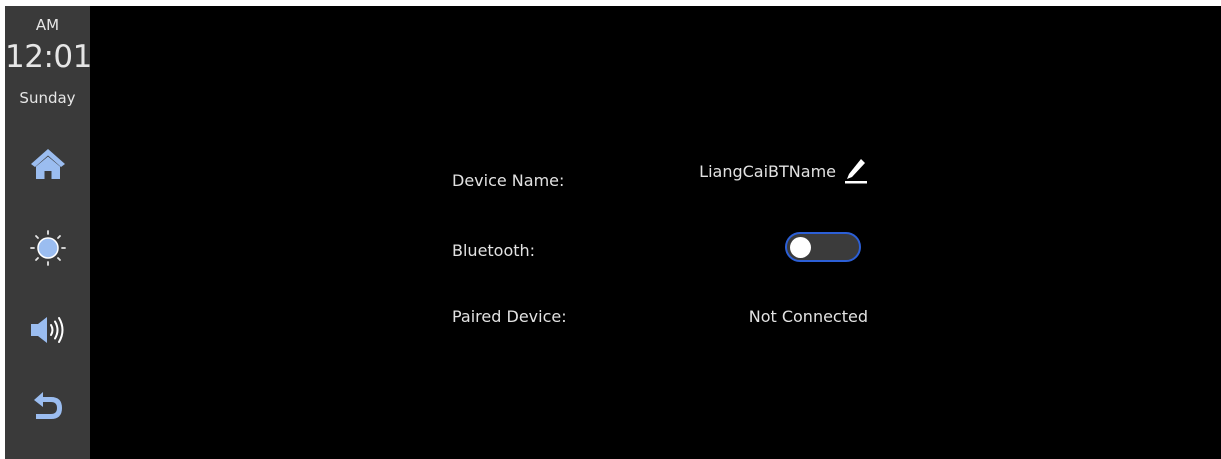 The image size is (1221, 459). I want to click on sidebar: AM 12:01 Sunday, so click(48, 232).